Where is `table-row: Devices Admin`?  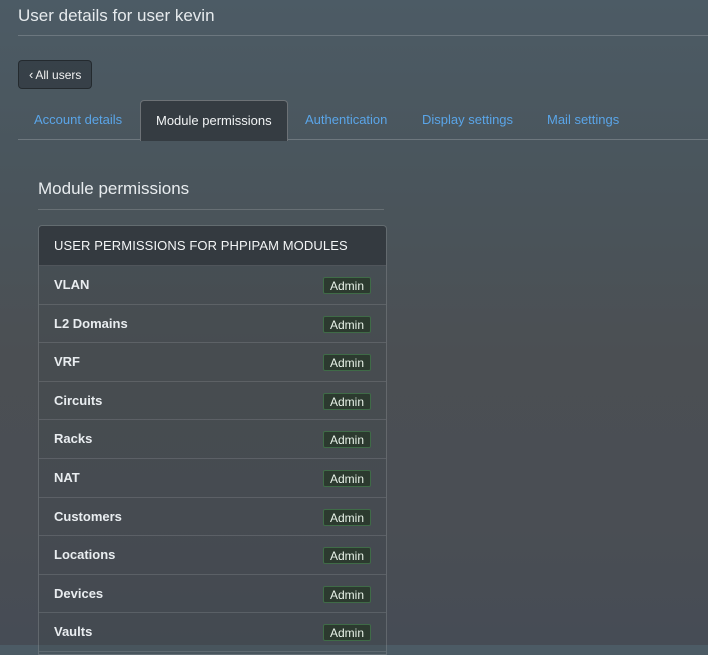 table-row: Devices Admin is located at coordinates (212, 594).